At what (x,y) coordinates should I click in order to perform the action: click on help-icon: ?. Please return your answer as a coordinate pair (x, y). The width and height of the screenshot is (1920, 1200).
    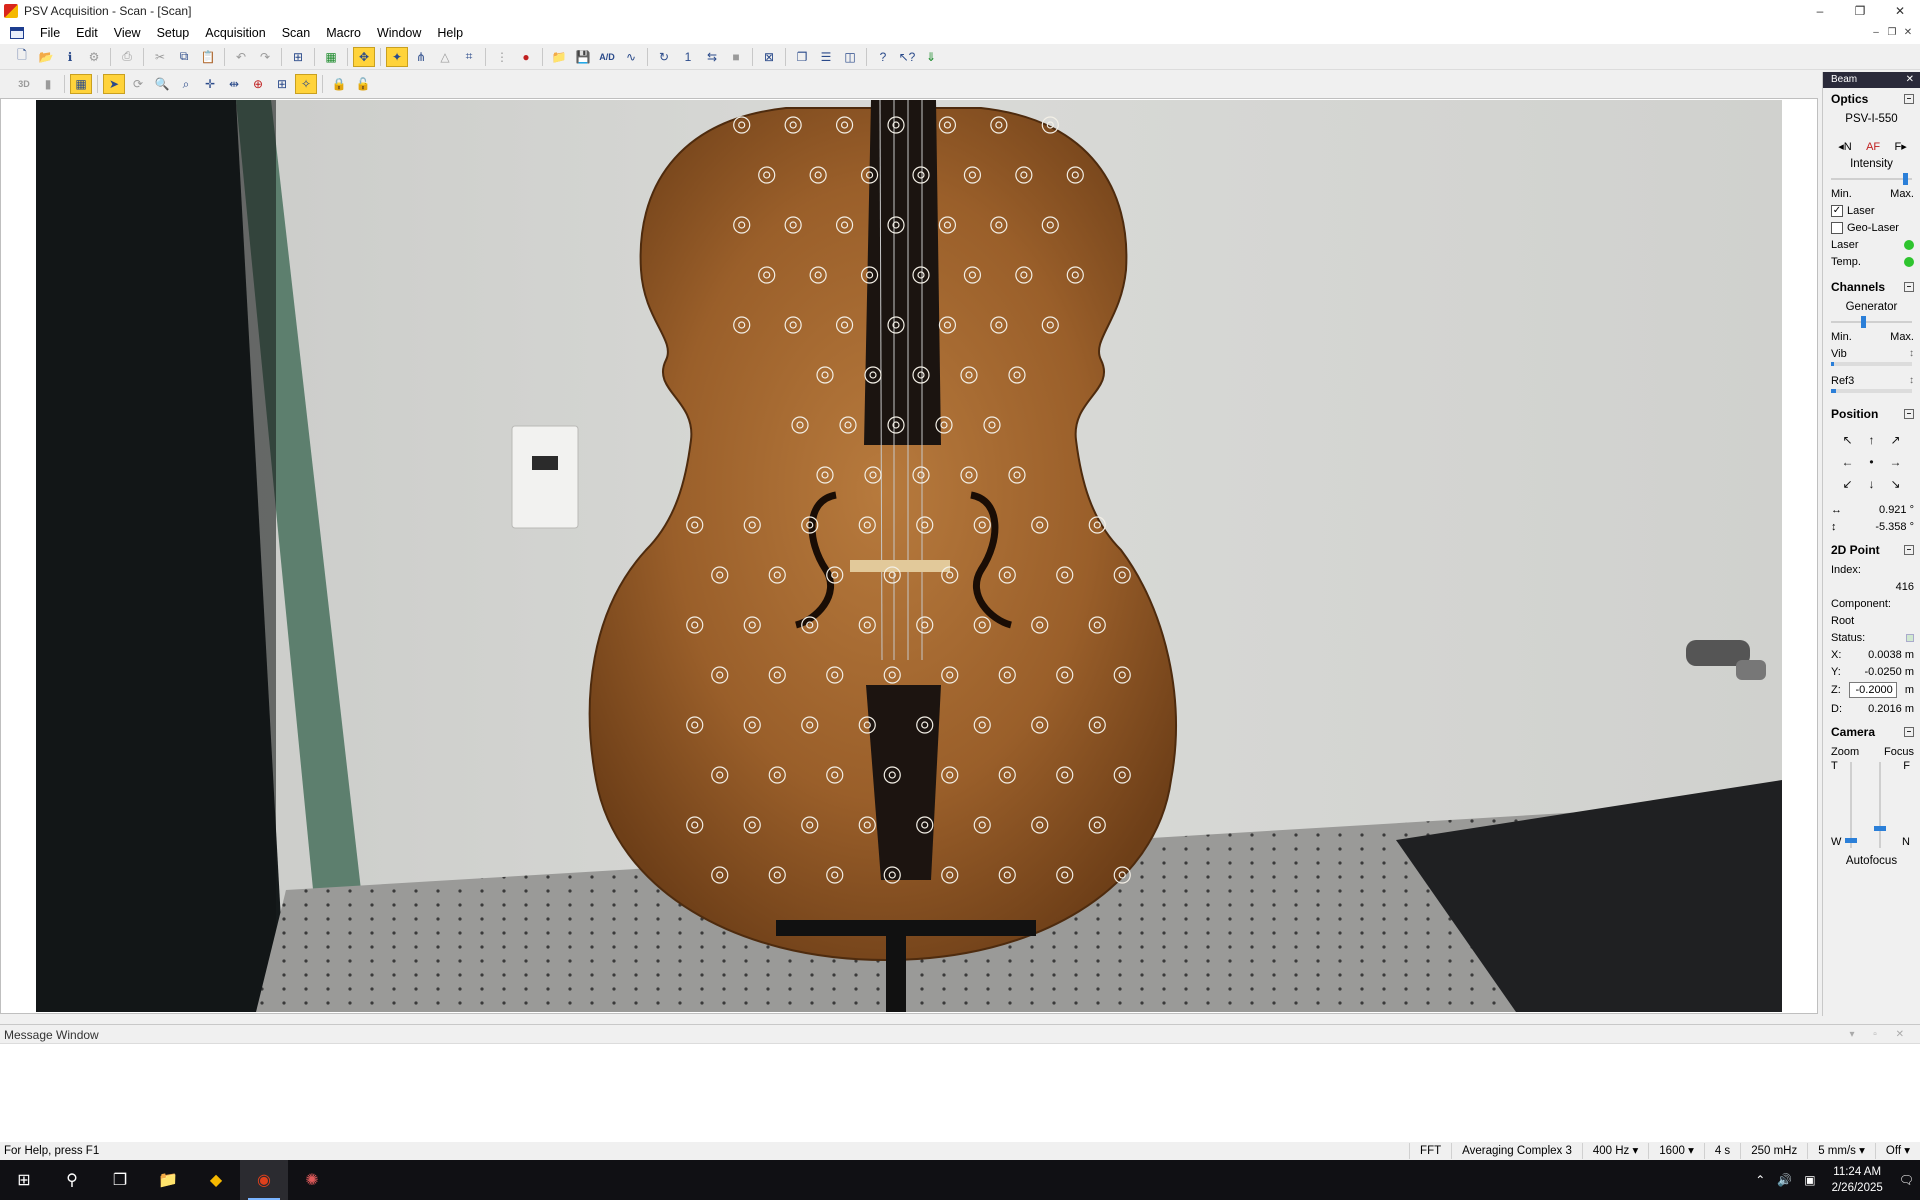
    Looking at the image, I should click on (883, 57).